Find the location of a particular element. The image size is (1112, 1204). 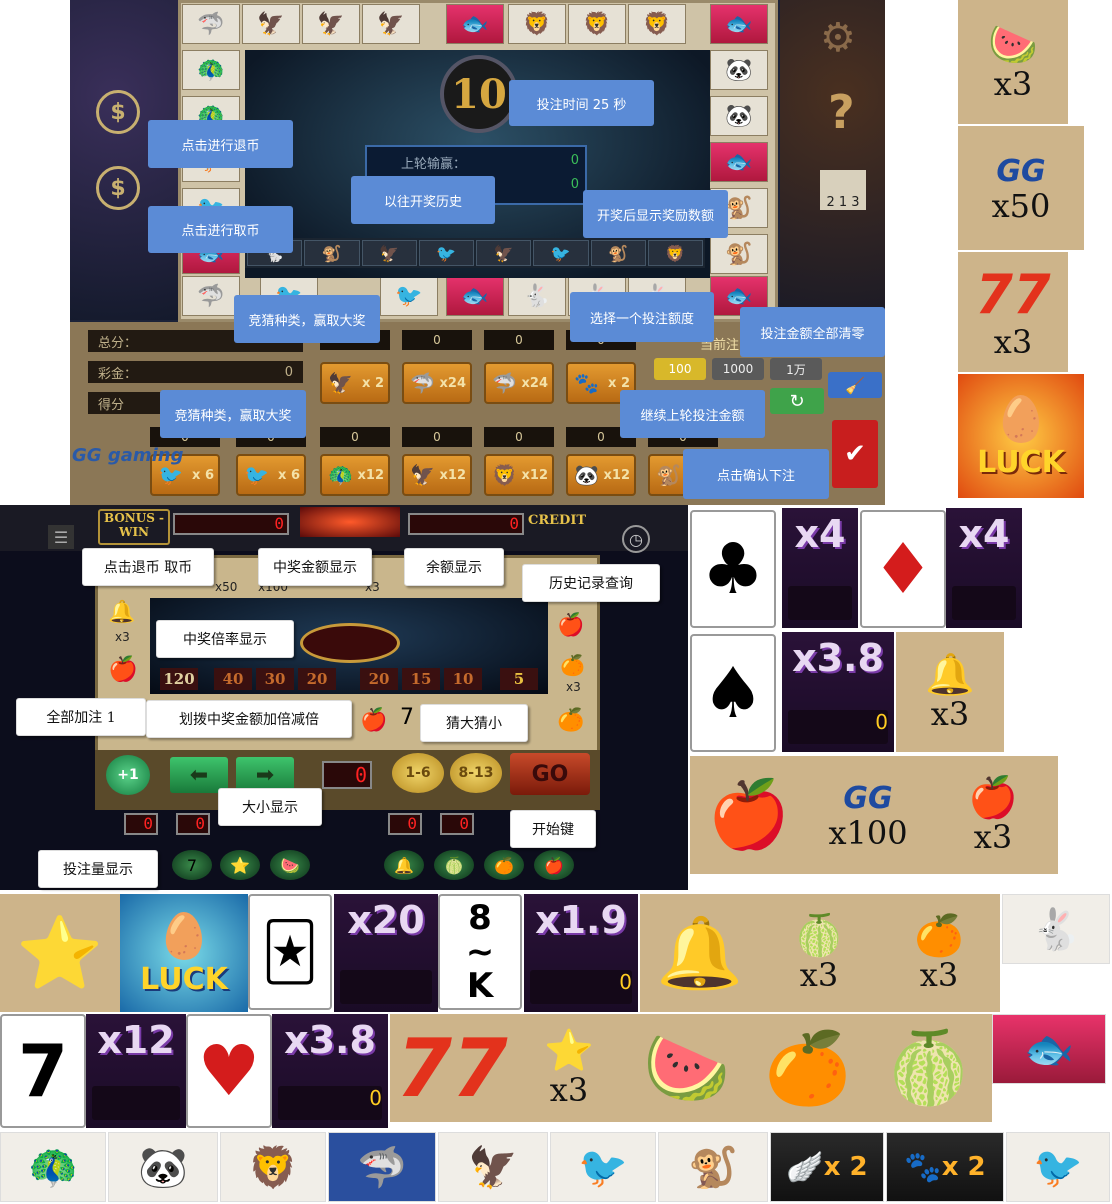

sprite-gg-logo-2: GG x100 is located at coordinates (868, 815).